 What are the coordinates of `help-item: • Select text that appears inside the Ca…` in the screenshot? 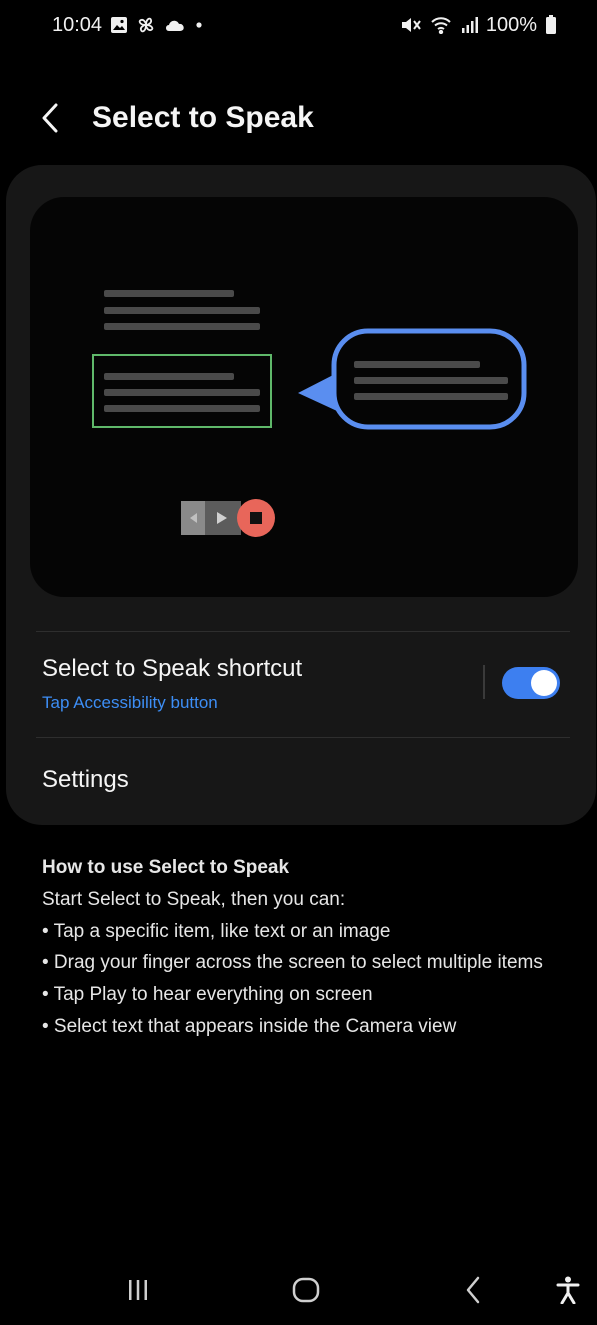 It's located at (249, 1026).